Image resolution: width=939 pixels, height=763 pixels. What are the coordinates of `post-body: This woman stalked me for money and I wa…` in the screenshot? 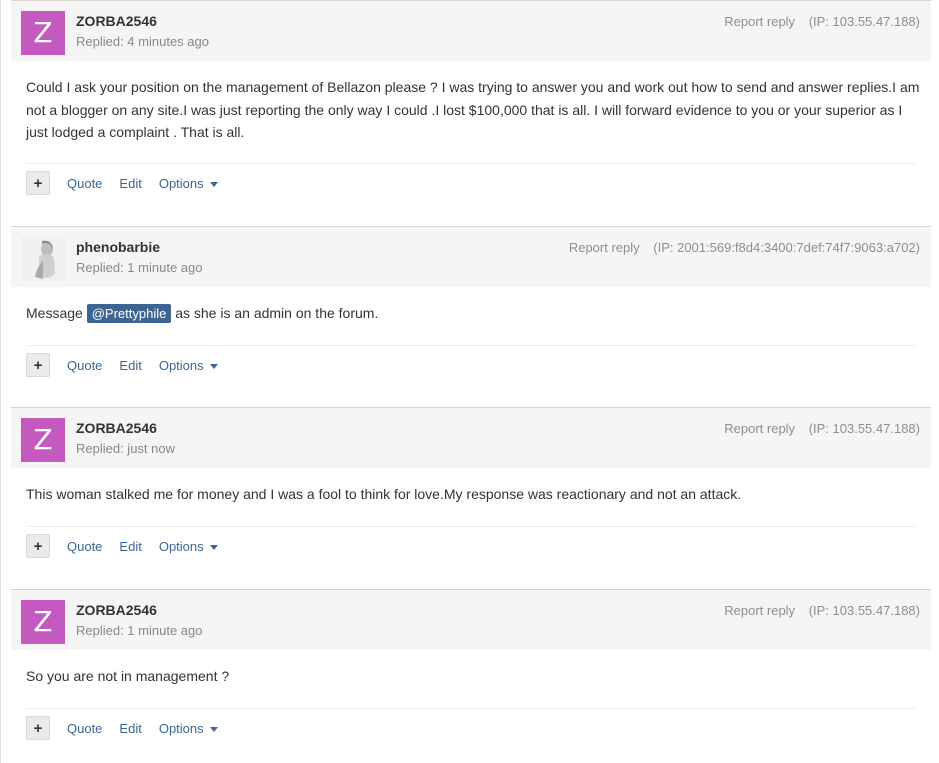 It's located at (384, 494).